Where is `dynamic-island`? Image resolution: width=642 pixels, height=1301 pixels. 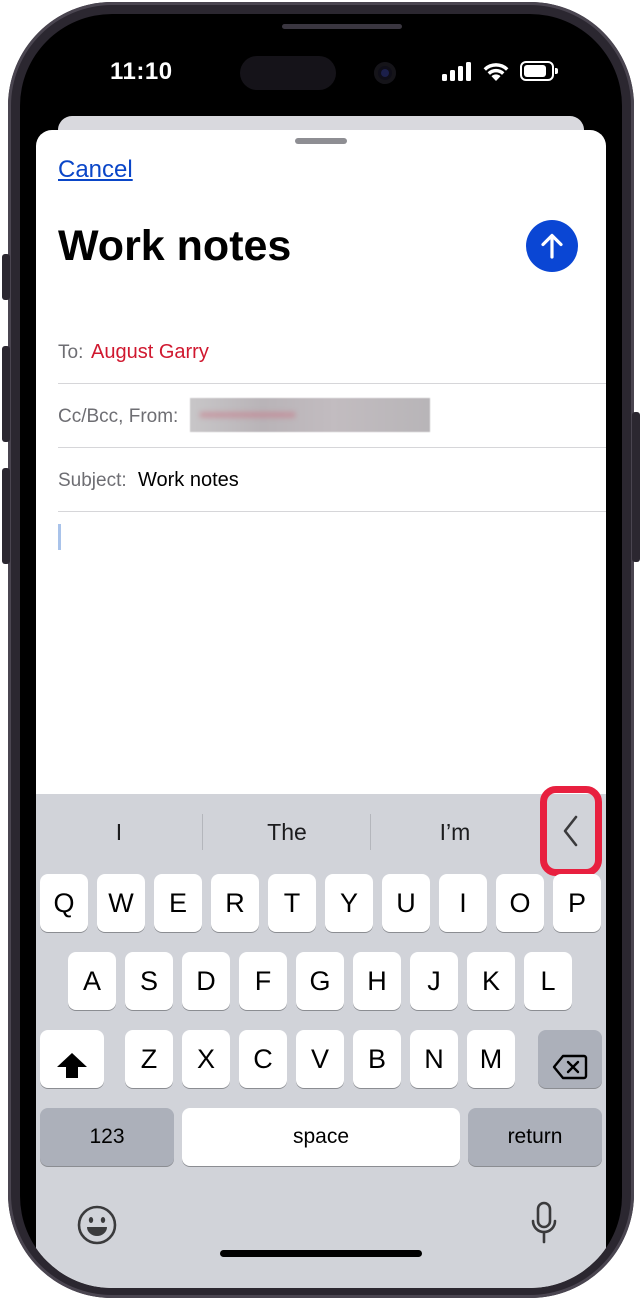 dynamic-island is located at coordinates (288, 73).